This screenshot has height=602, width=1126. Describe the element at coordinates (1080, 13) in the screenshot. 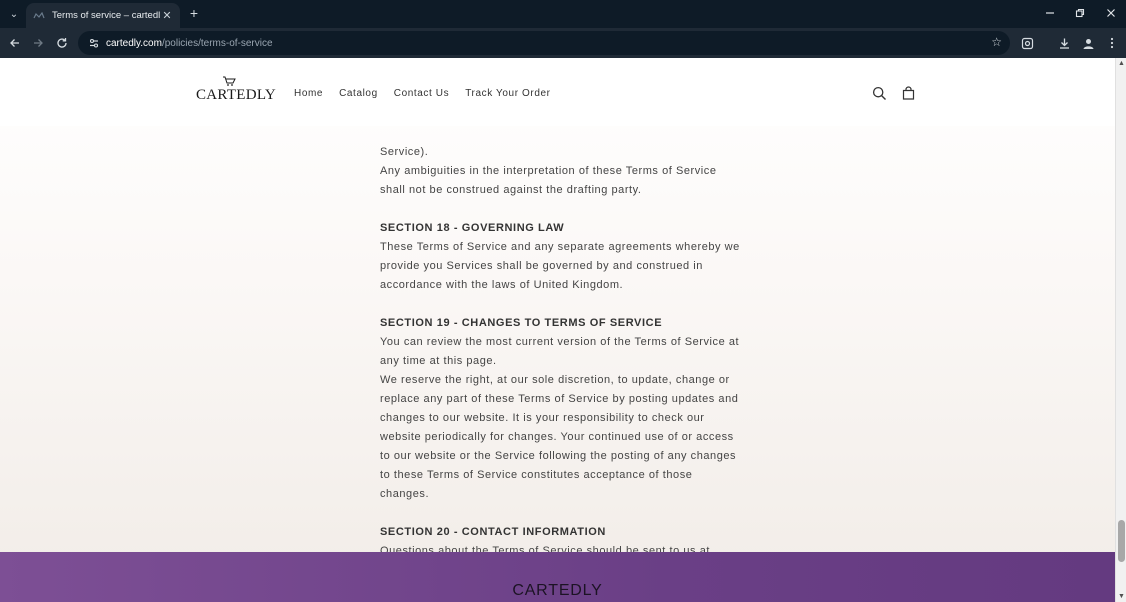

I see `restore-icon` at that location.